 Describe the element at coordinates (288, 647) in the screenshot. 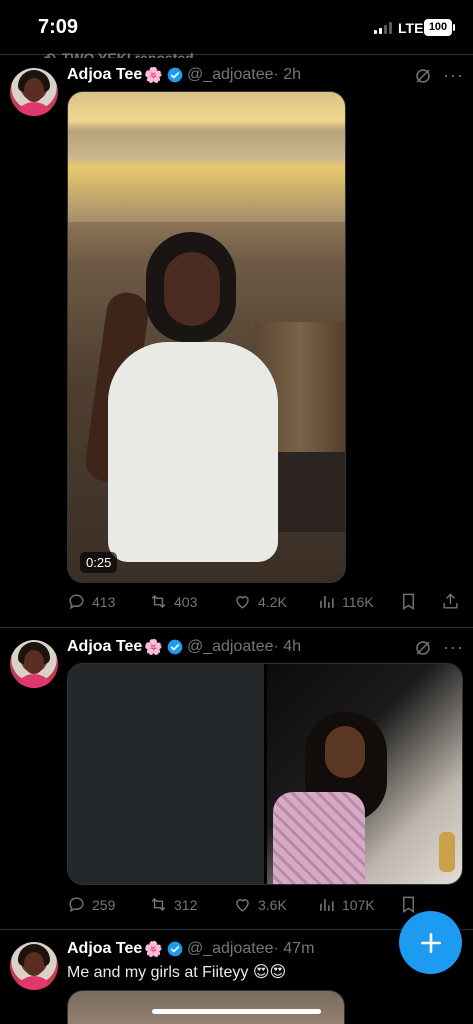

I see `tweet-time: · 4h` at that location.